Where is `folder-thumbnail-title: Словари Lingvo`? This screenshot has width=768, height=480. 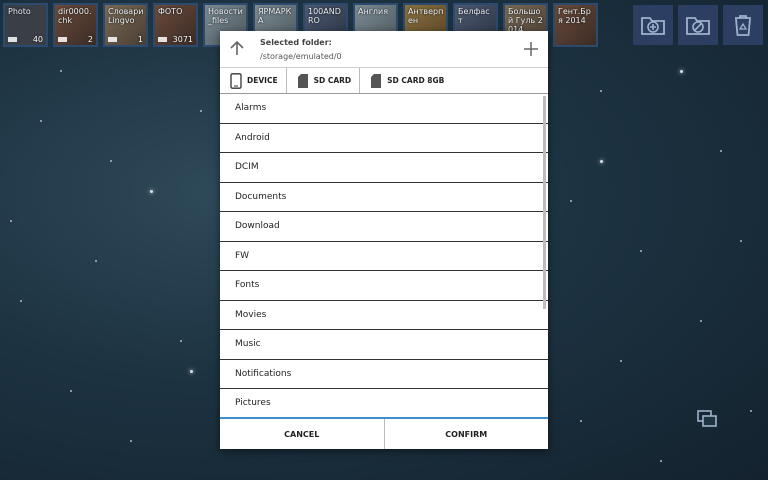 folder-thumbnail-title: Словари Lingvo is located at coordinates (126, 16).